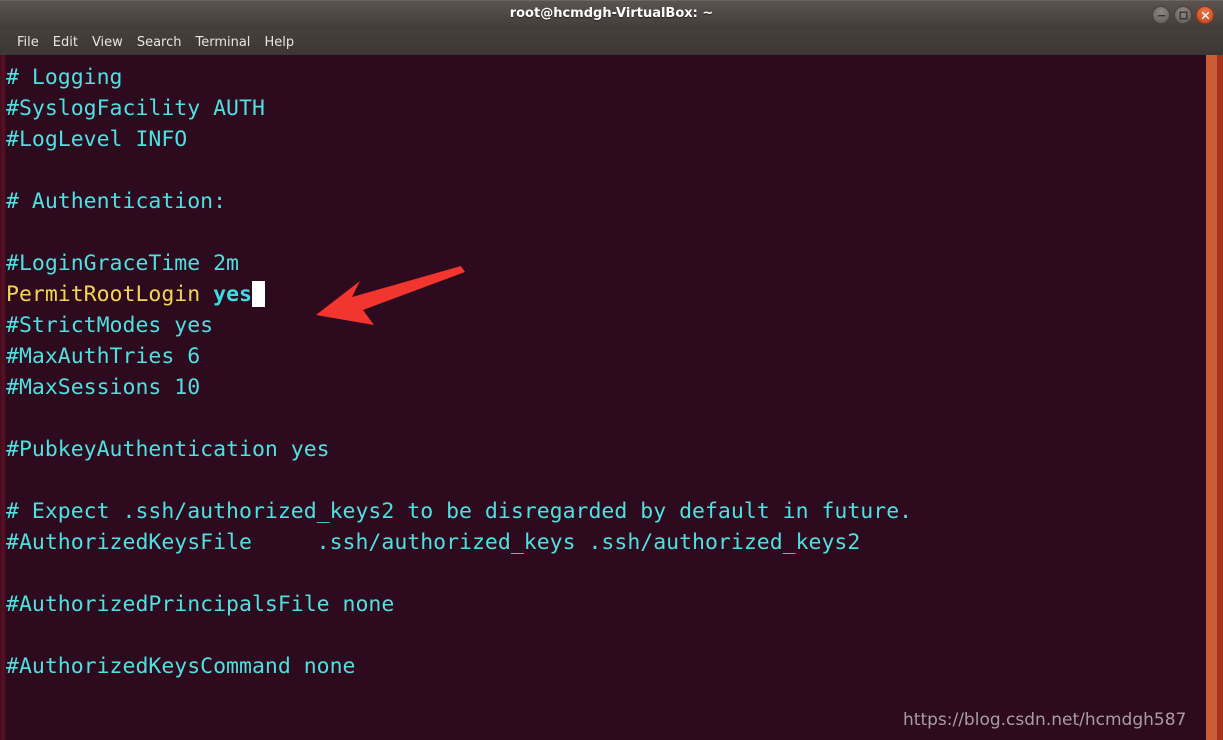 The width and height of the screenshot is (1223, 740). What do you see at coordinates (64, 77) in the screenshot?
I see `editor-line: # Logging` at bounding box center [64, 77].